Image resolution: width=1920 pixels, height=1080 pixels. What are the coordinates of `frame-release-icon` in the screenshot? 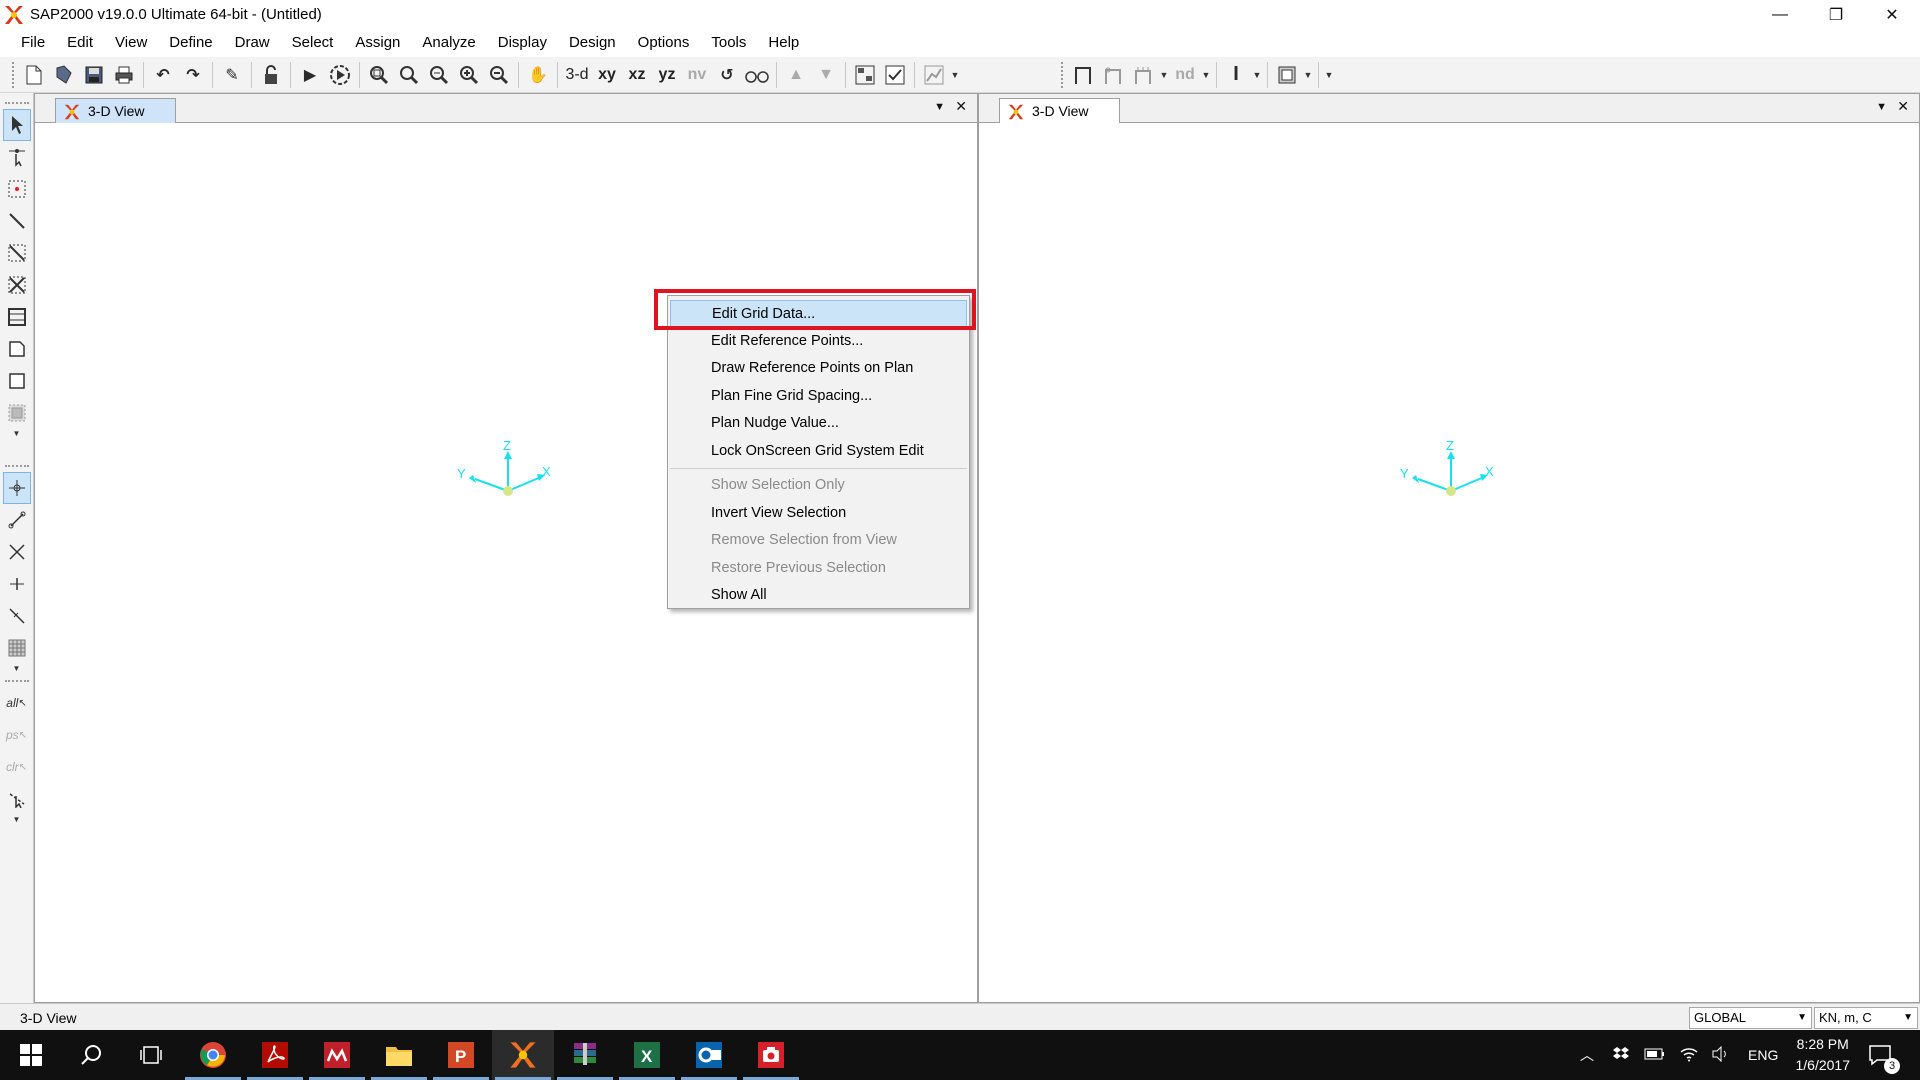 It's located at (1113, 75).